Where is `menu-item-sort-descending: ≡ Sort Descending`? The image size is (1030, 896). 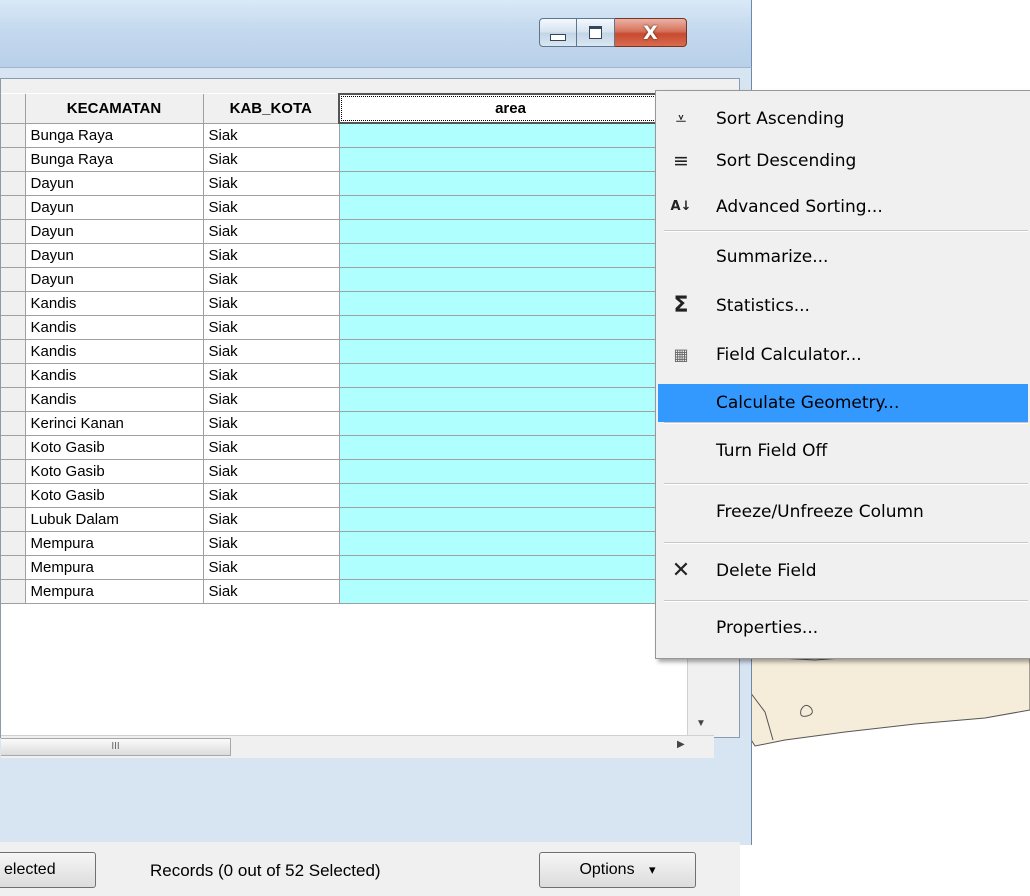
menu-item-sort-descending: ≡ Sort Descending is located at coordinates (843, 161).